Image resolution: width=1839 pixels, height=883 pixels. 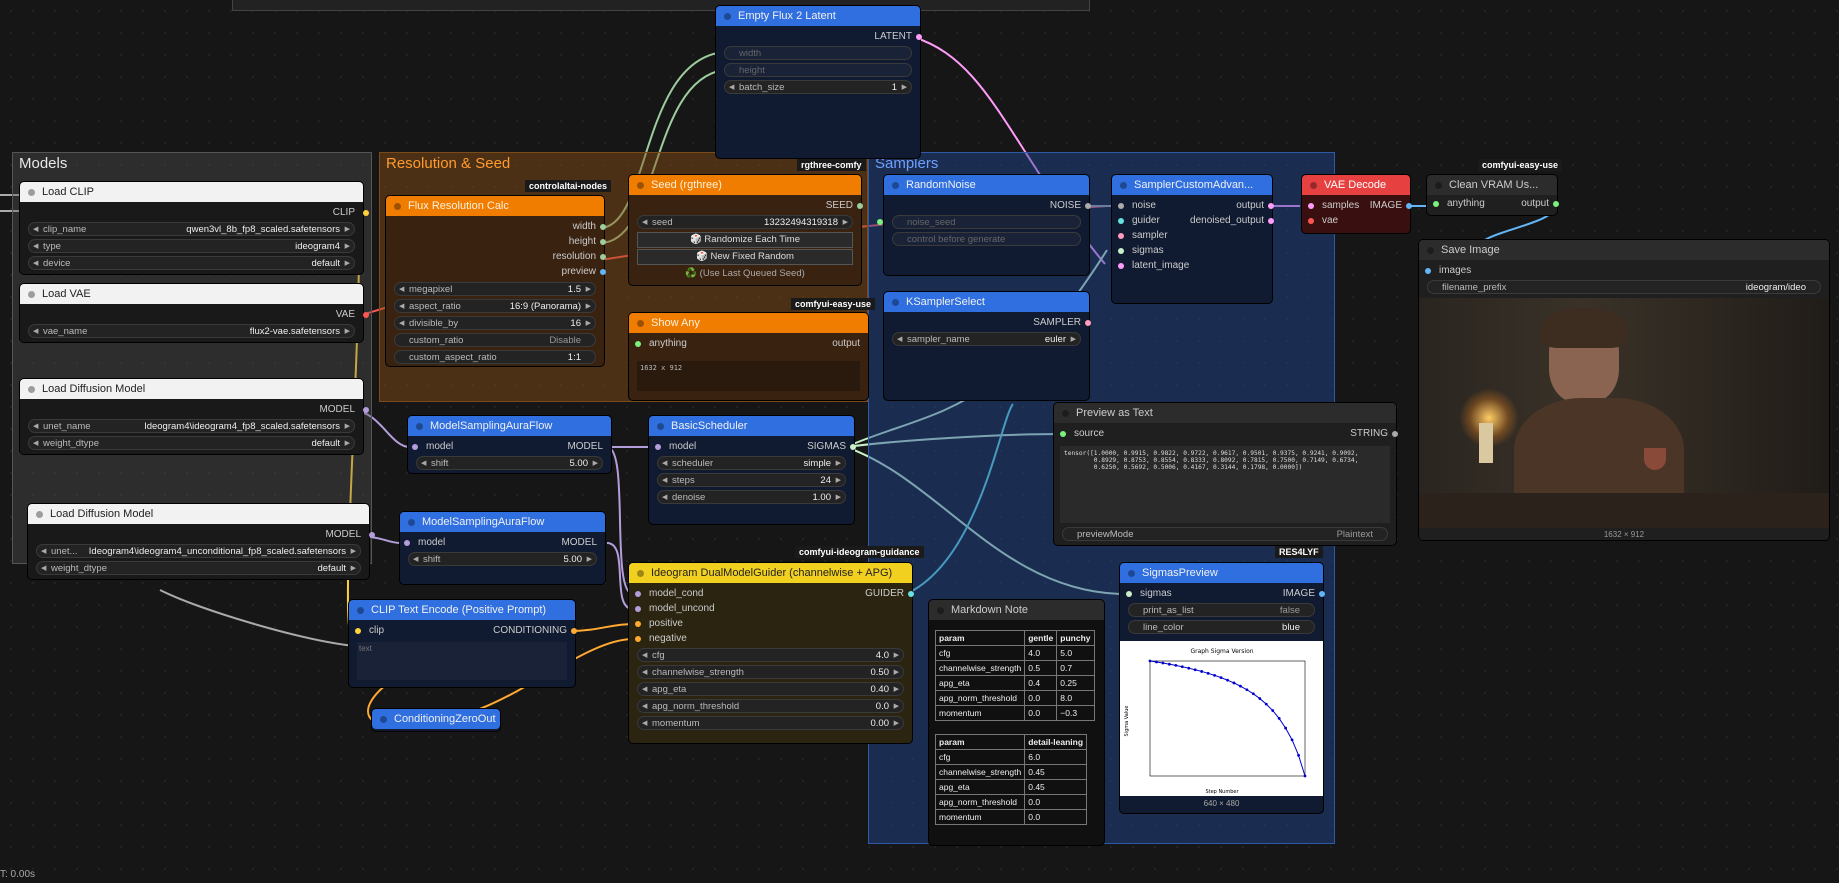 What do you see at coordinates (1193, 221) in the screenshot?
I see `output-denoised: denoised_output` at bounding box center [1193, 221].